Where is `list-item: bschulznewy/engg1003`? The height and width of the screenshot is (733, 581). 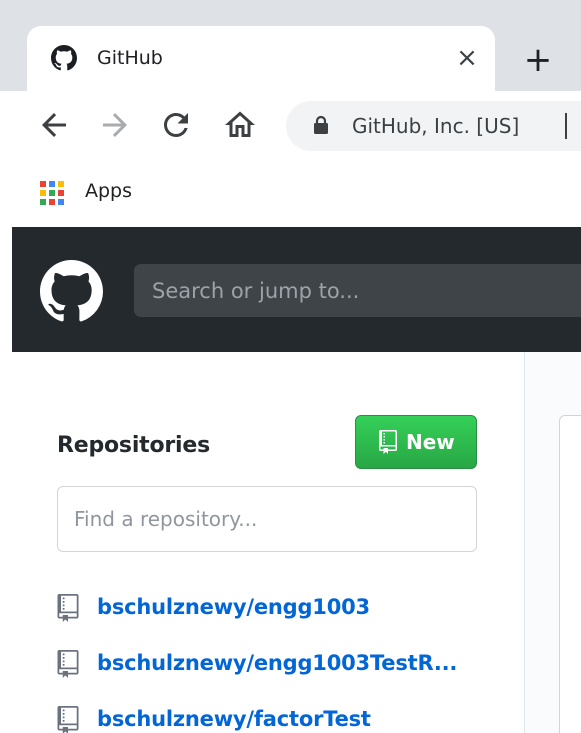
list-item: bschulznewy/engg1003 is located at coordinates (287, 618).